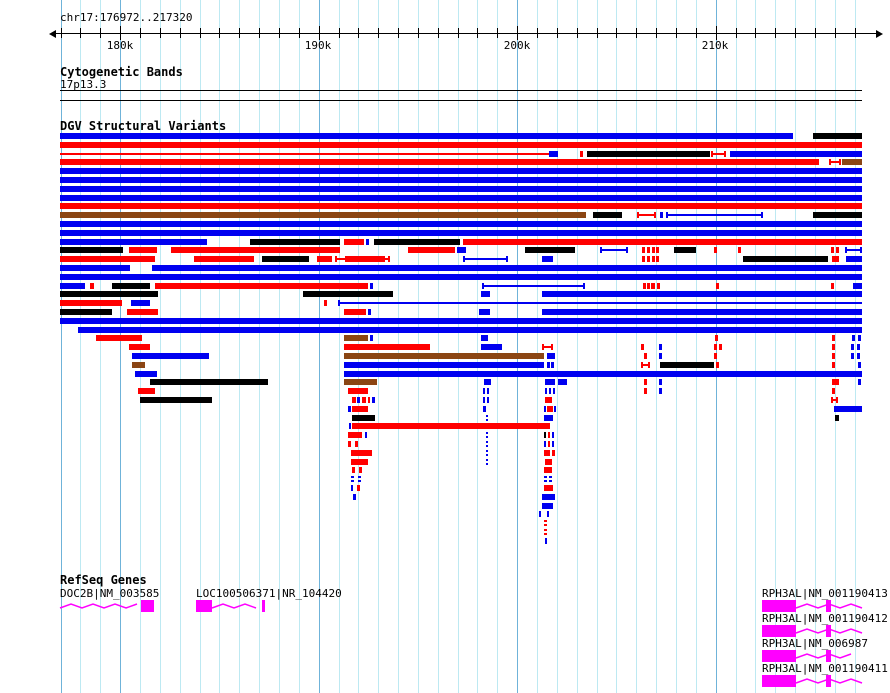 The width and height of the screenshot is (890, 693). I want to click on gene-label: RPH3AL|NM_006987, so click(815, 644).